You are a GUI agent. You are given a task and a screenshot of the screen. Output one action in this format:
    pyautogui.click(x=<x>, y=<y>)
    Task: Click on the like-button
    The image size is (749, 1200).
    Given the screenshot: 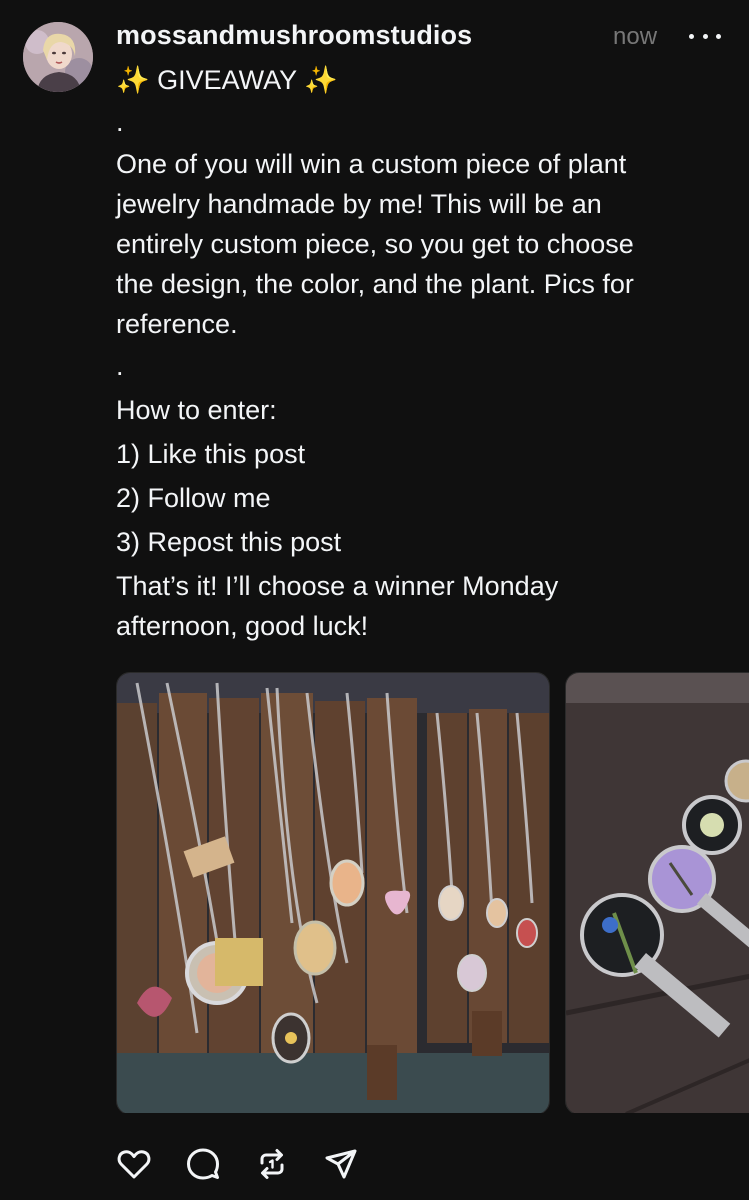 What is the action you would take?
    pyautogui.click(x=134, y=1164)
    